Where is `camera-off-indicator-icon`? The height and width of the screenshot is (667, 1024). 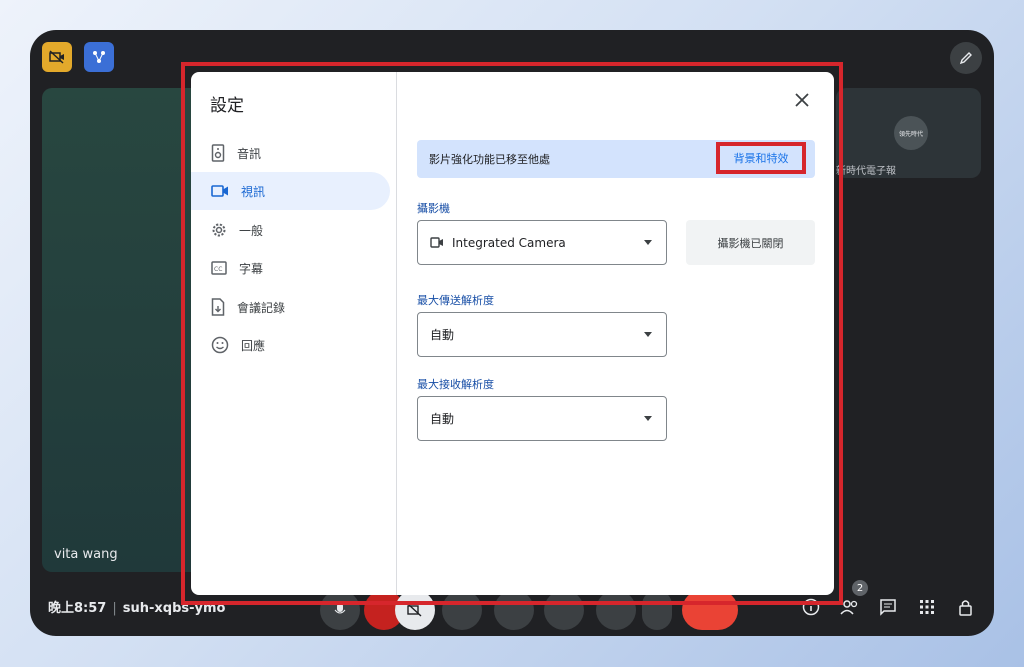 camera-off-indicator-icon is located at coordinates (57, 57).